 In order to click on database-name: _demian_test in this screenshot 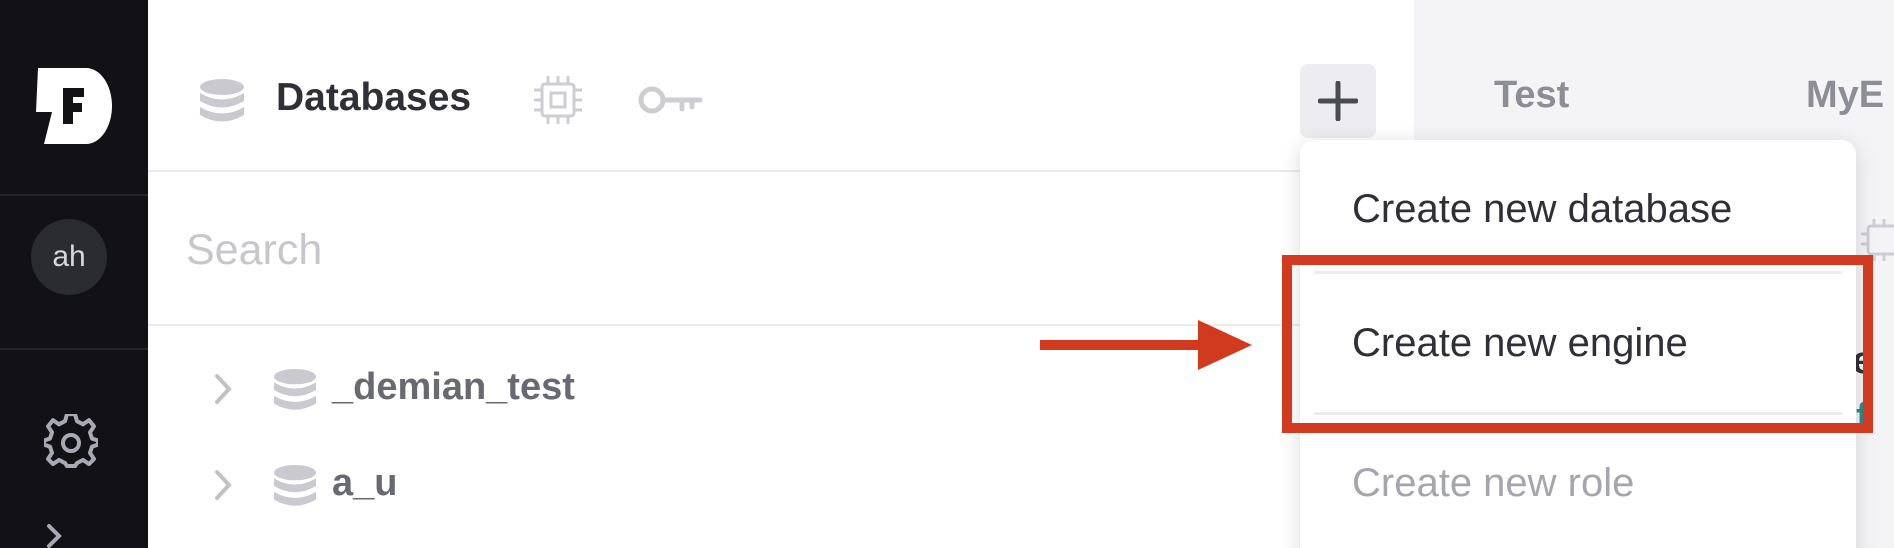, I will do `click(453, 387)`.